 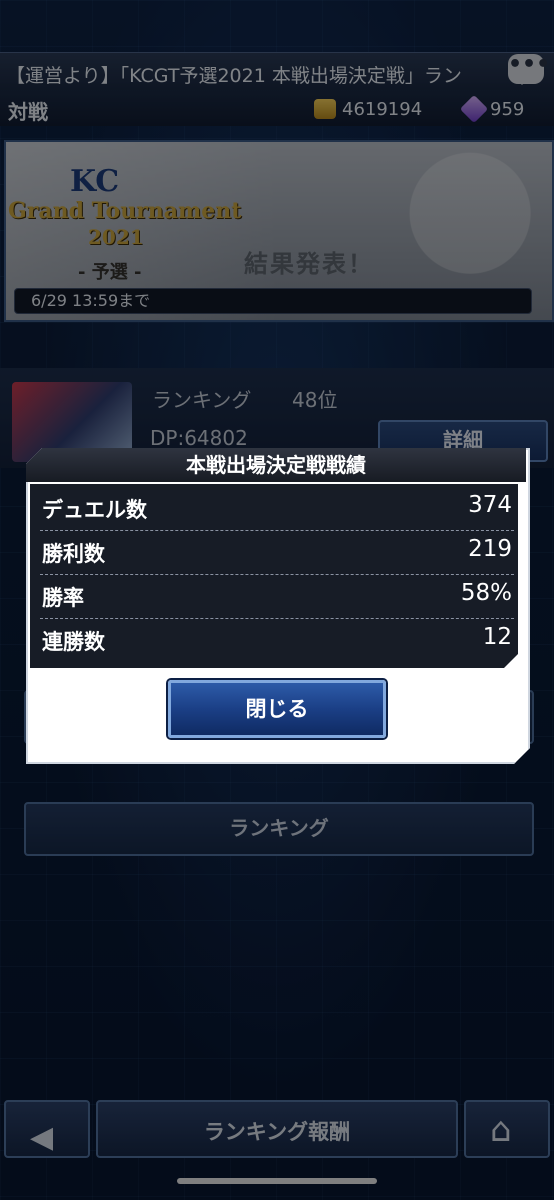 What do you see at coordinates (497, 637) in the screenshot?
I see `stat-value: 12` at bounding box center [497, 637].